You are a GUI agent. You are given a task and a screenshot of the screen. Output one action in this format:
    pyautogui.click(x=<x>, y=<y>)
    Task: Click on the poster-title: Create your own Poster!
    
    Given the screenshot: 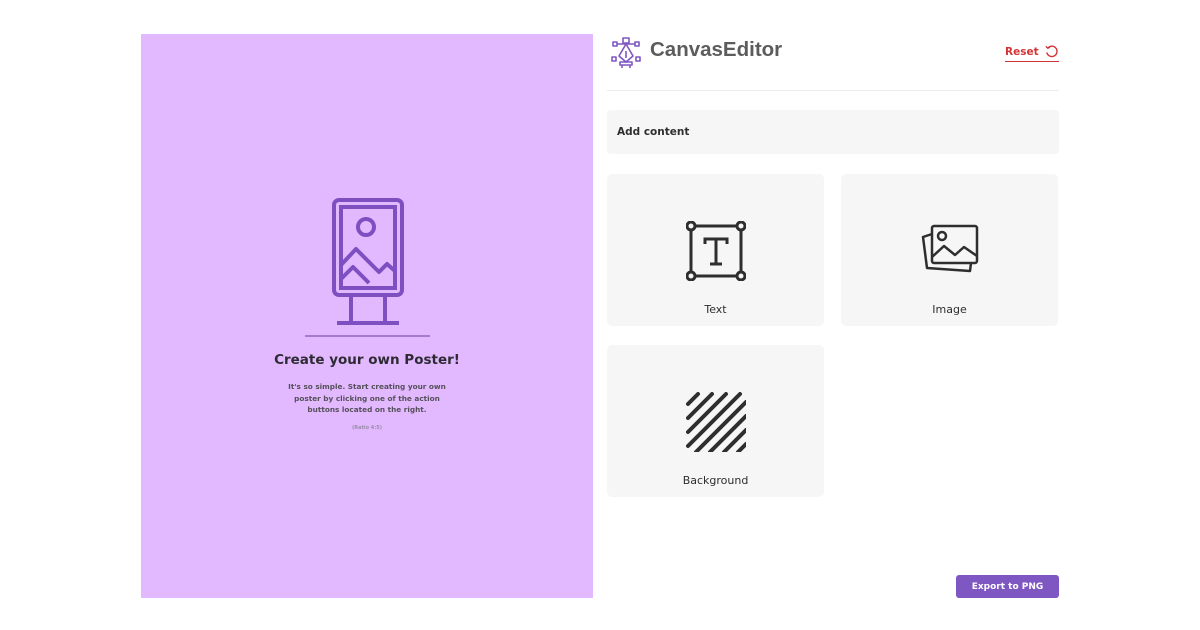 What is the action you would take?
    pyautogui.click(x=367, y=360)
    